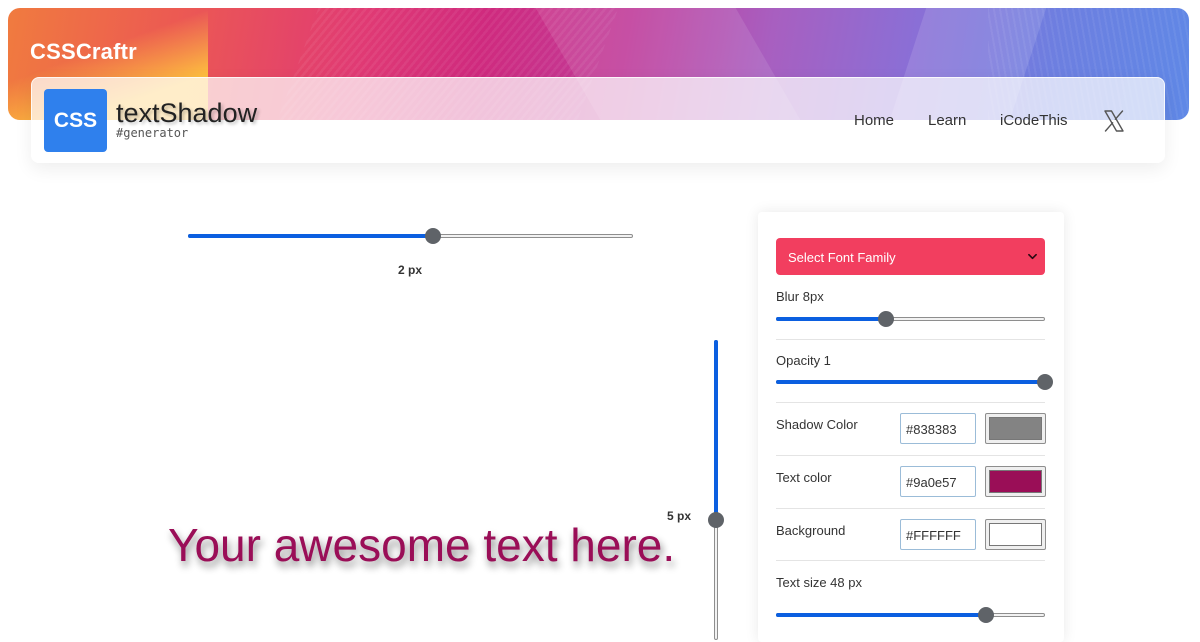 This screenshot has height=642, width=1200. Describe the element at coordinates (75, 120) in the screenshot. I see `css-logo: CSS` at that location.